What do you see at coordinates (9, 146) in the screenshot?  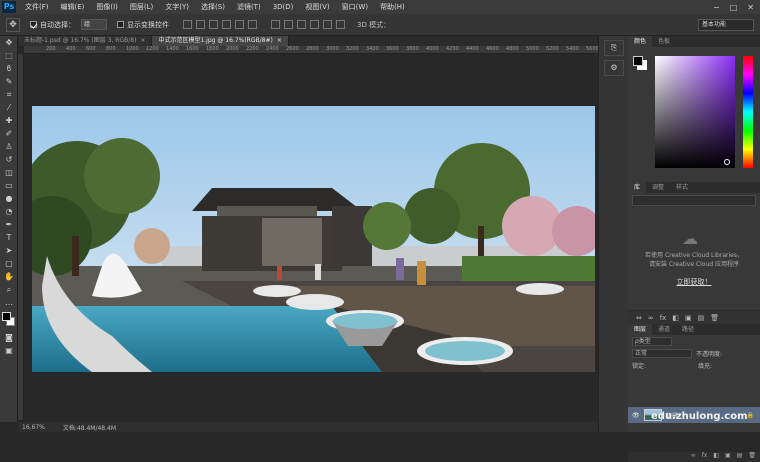 I see `stamp-tool-icon: ♙` at bounding box center [9, 146].